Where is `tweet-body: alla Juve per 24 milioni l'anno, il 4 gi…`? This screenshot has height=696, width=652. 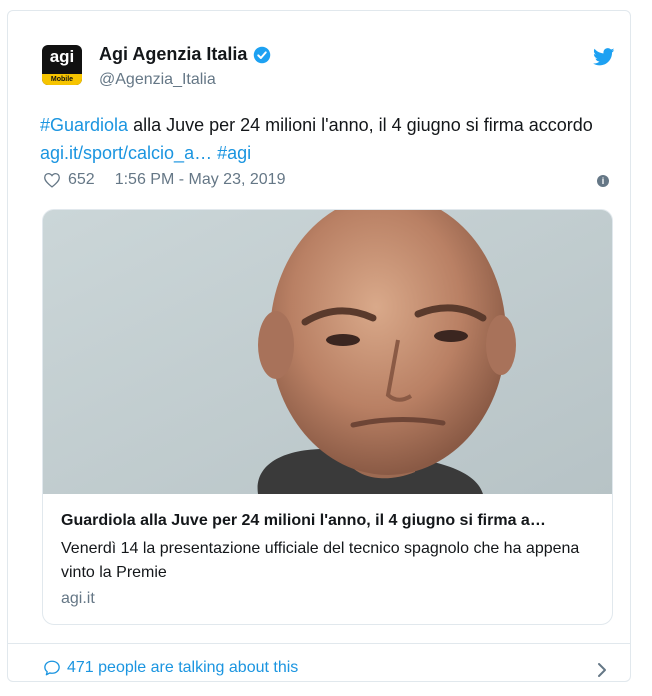
tweet-body: alla Juve per 24 milioni l'anno, il 4 gi… is located at coordinates (360, 125).